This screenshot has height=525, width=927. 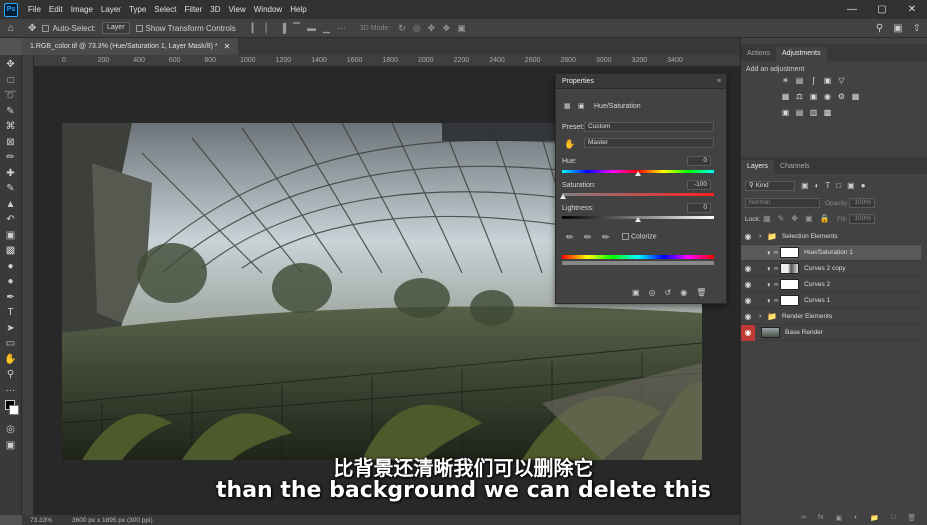 I want to click on 3d-pan-icon: ✥, so click(x=432, y=28).